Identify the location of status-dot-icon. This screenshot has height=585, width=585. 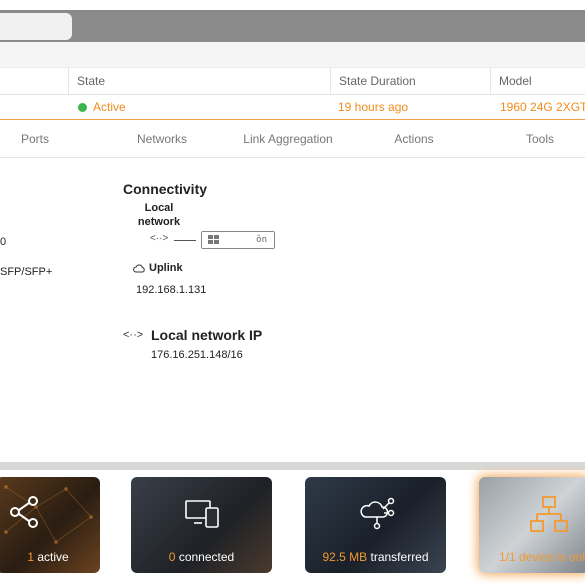
(82, 107).